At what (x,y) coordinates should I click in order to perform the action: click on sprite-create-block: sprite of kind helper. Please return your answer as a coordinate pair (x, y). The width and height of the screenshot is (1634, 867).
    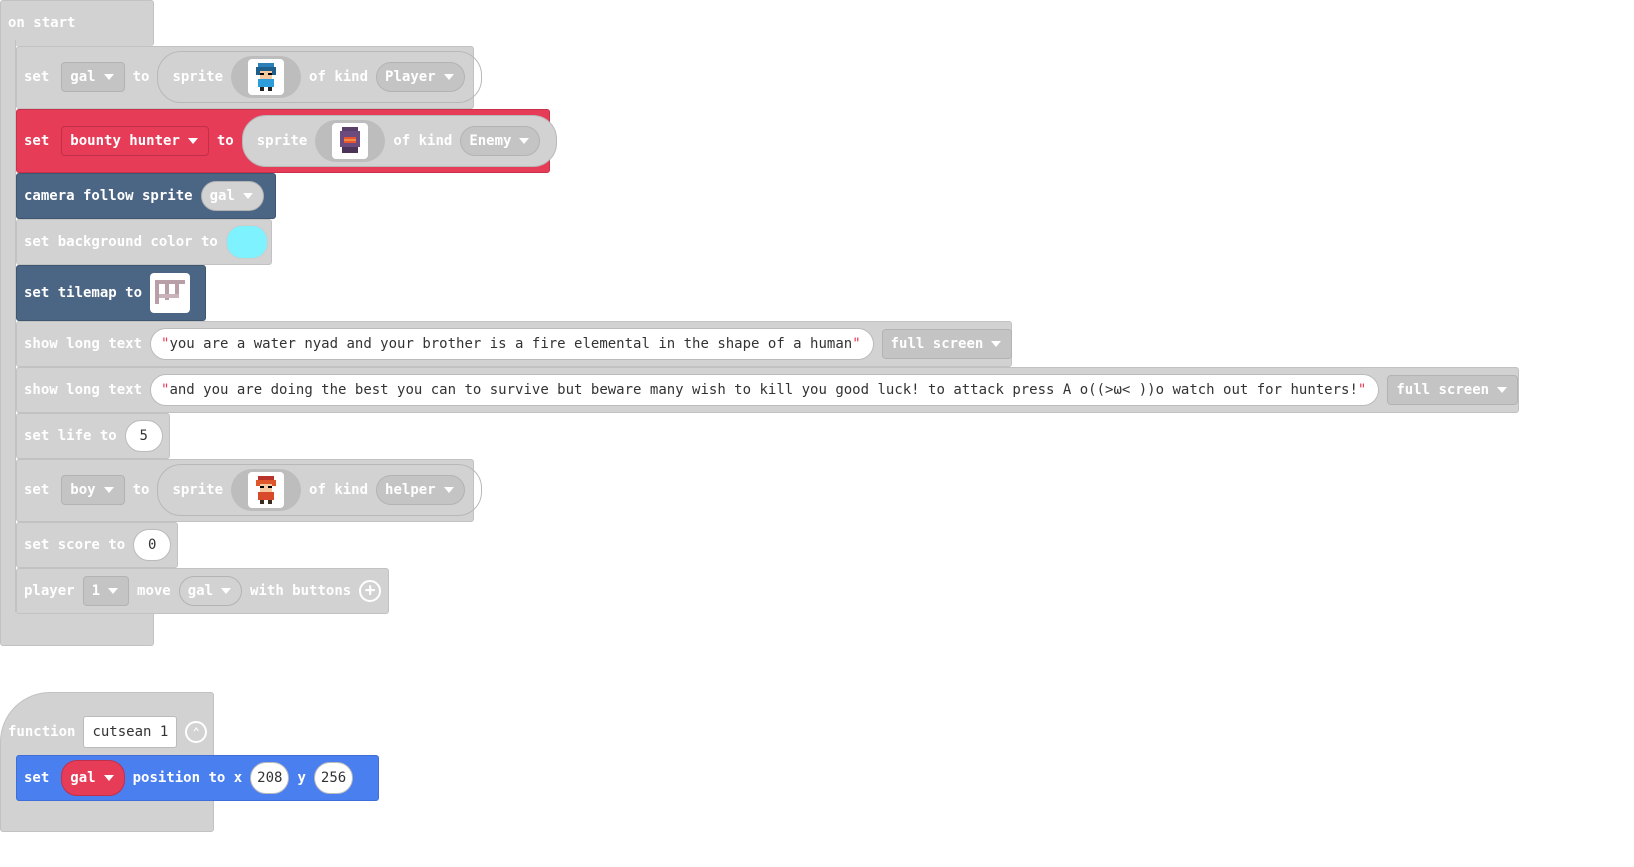
    Looking at the image, I should click on (319, 490).